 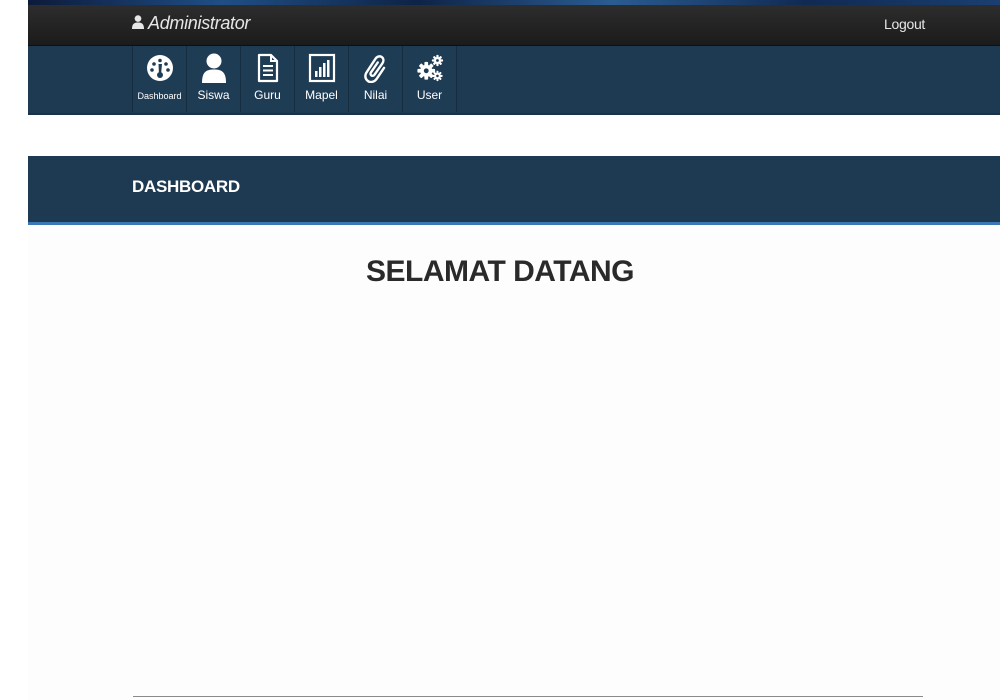 What do you see at coordinates (429, 95) in the screenshot?
I see `nav-label-user: User` at bounding box center [429, 95].